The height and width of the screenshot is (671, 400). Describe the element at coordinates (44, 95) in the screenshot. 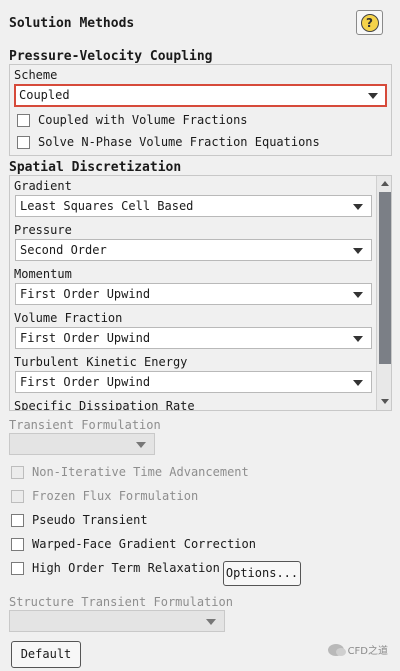

I see `scheme-value: Coupled` at that location.